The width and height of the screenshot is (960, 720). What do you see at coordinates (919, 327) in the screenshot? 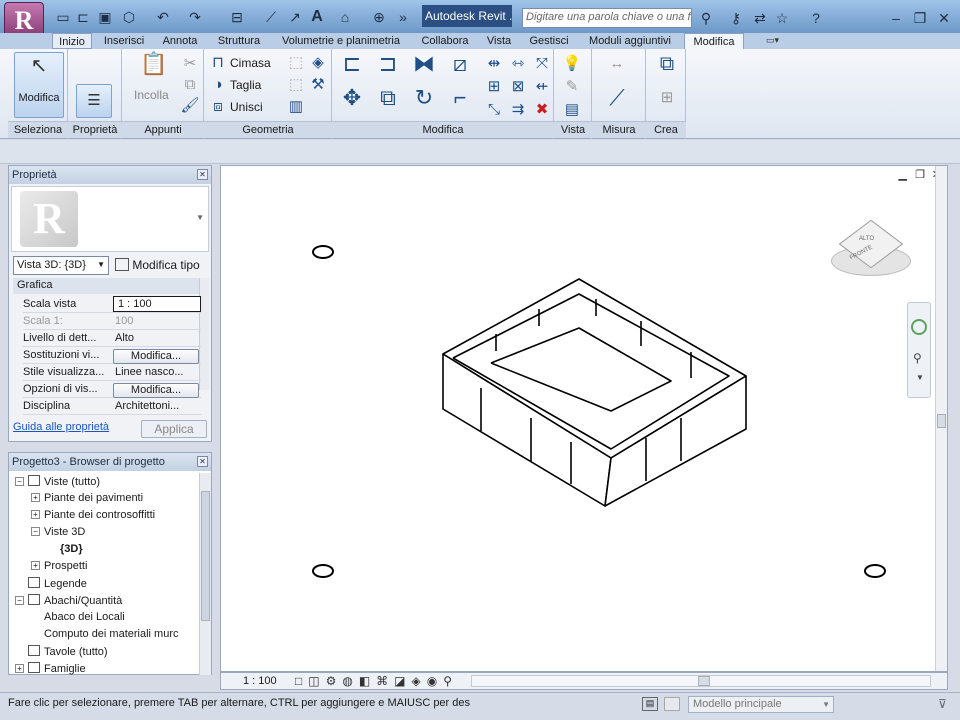
I see `steering-wheel-icon` at bounding box center [919, 327].